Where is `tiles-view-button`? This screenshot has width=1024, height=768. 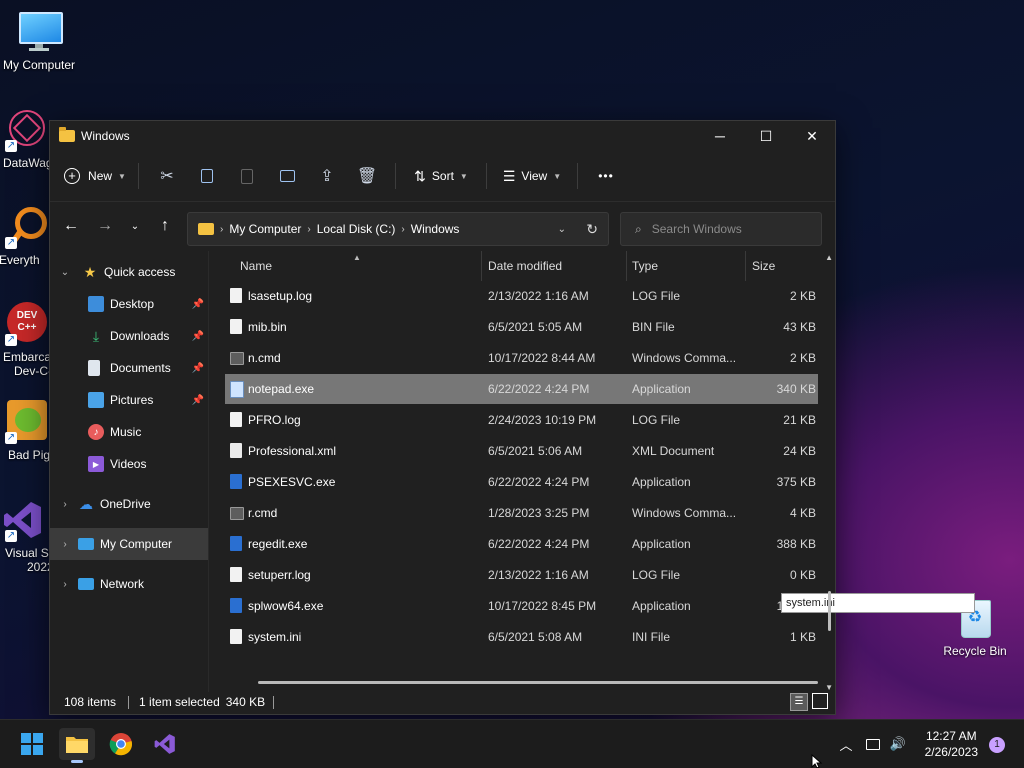 tiles-view-button is located at coordinates (820, 701).